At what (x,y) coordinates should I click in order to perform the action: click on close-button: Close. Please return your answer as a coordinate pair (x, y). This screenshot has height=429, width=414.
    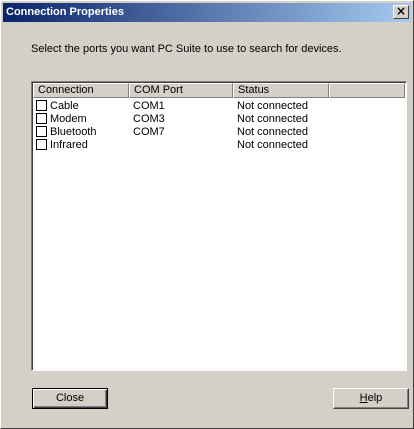
    Looking at the image, I should click on (70, 398).